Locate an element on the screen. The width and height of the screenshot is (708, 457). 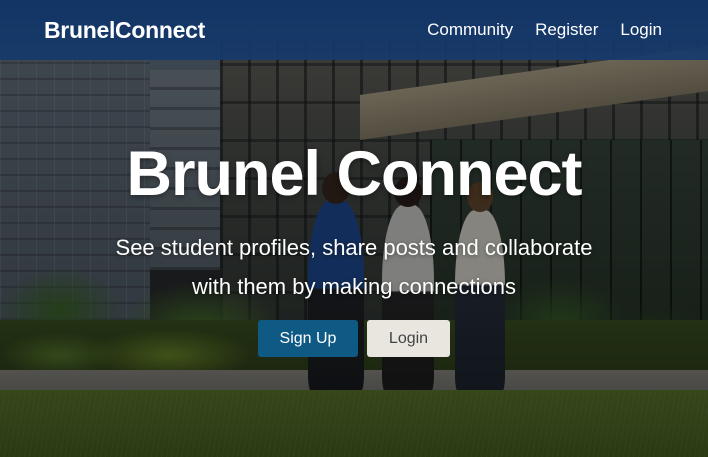
login-button: Login is located at coordinates (408, 338).